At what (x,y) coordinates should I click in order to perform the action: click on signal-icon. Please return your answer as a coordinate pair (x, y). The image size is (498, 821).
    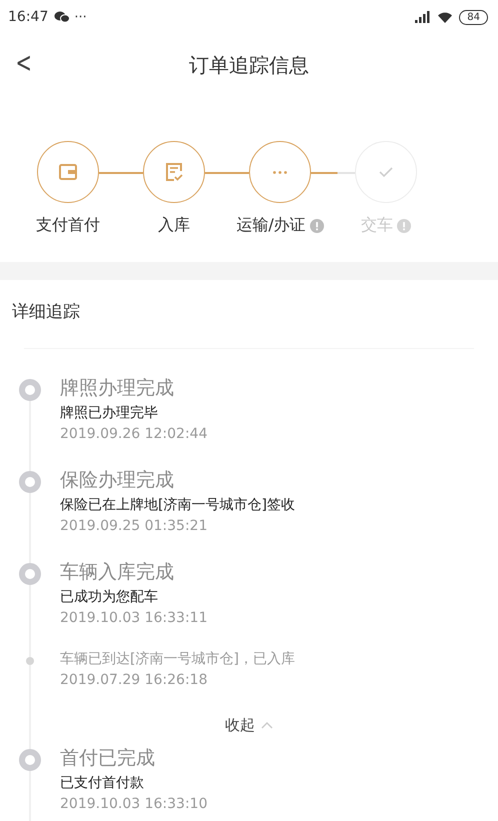
    Looking at the image, I should click on (423, 17).